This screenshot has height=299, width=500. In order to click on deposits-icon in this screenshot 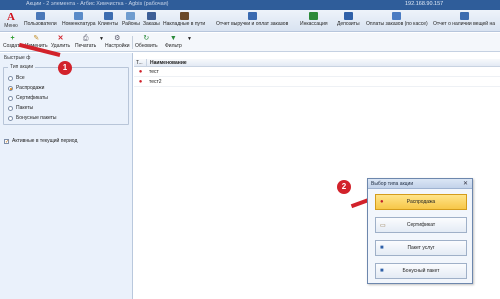, I will do `click(348, 16)`.